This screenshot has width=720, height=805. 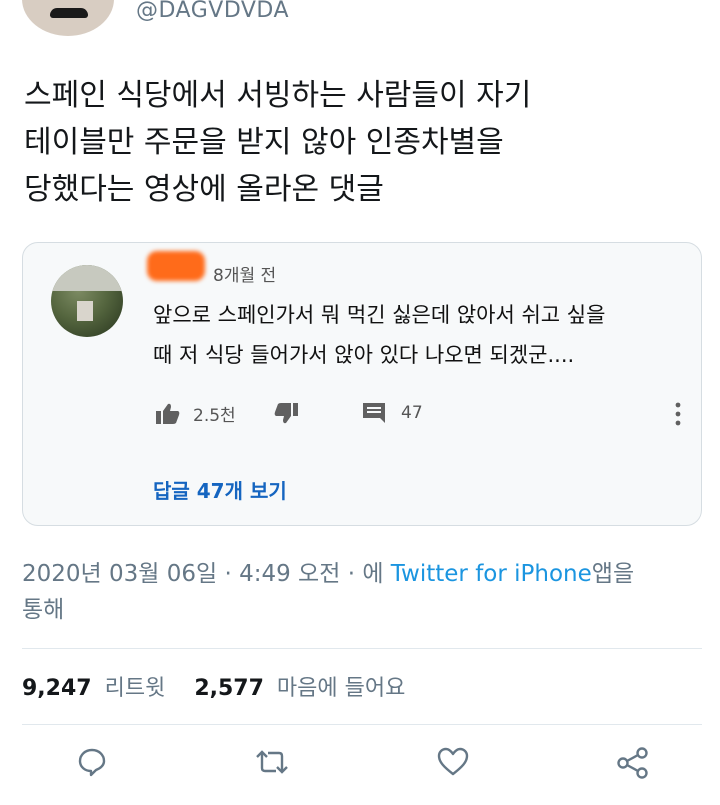 What do you see at coordinates (92, 764) in the screenshot?
I see `reply-icon` at bounding box center [92, 764].